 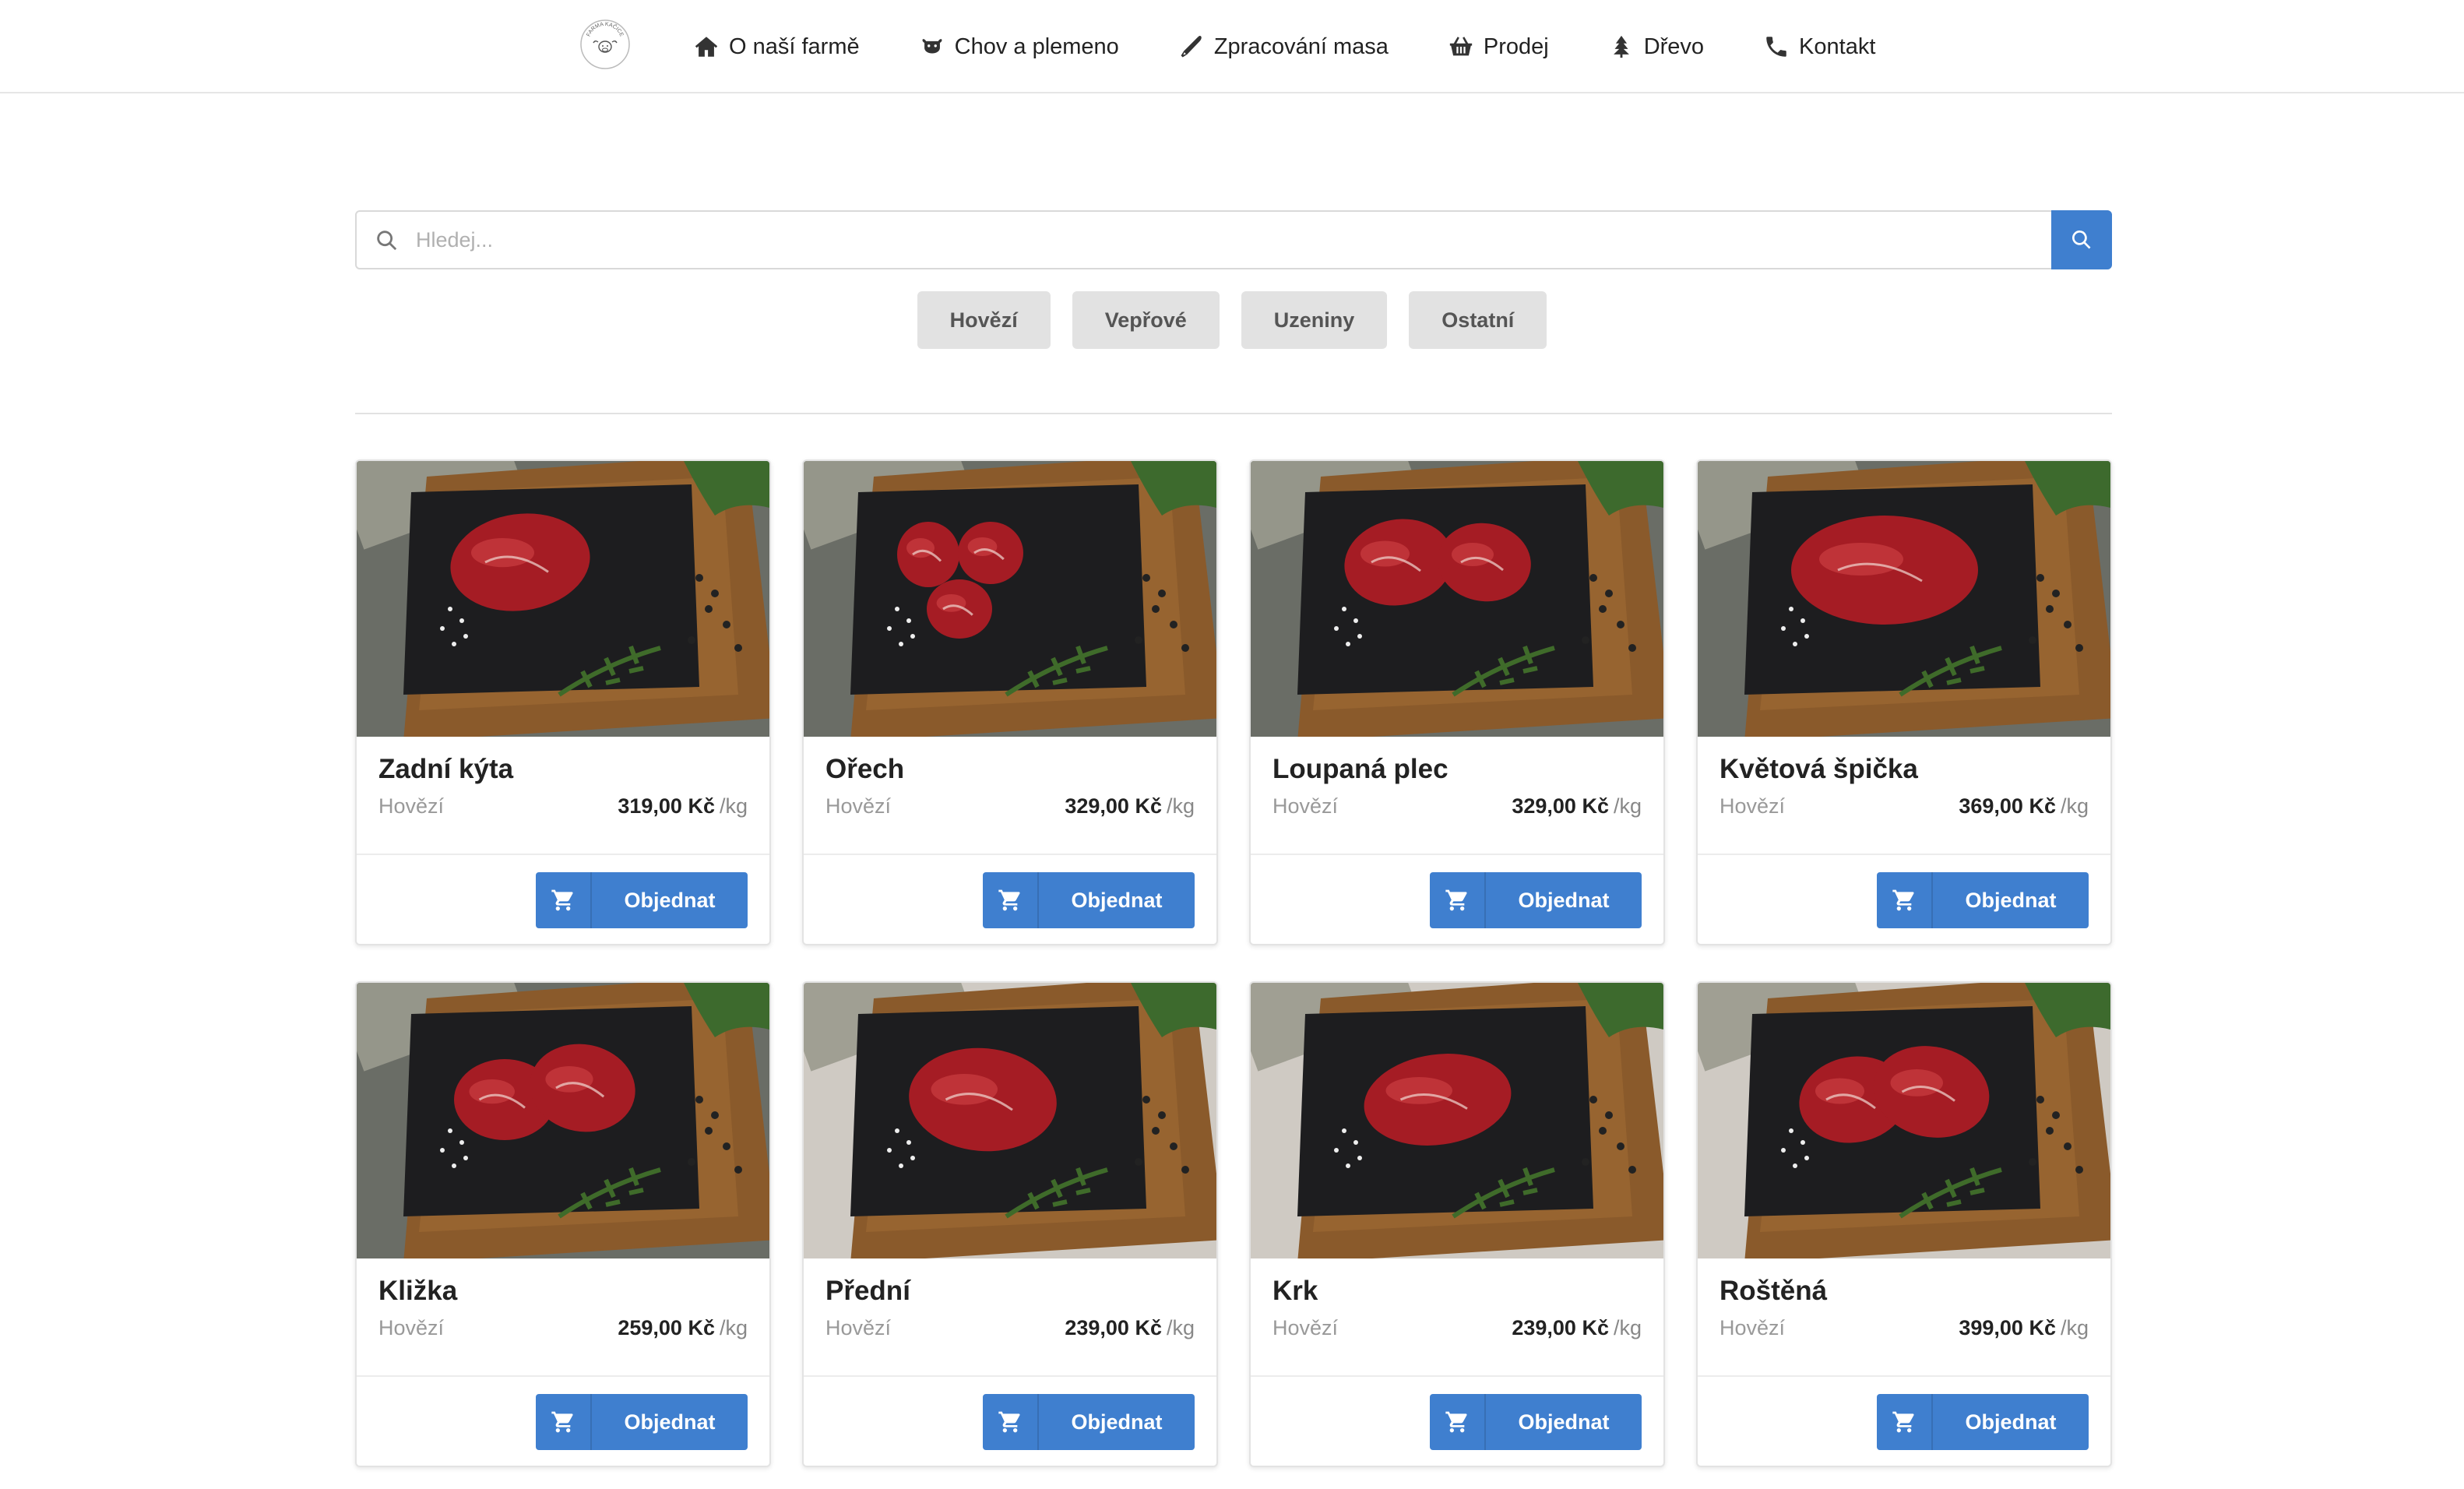 What do you see at coordinates (1774, 1292) in the screenshot?
I see `product-name: Roštěná` at bounding box center [1774, 1292].